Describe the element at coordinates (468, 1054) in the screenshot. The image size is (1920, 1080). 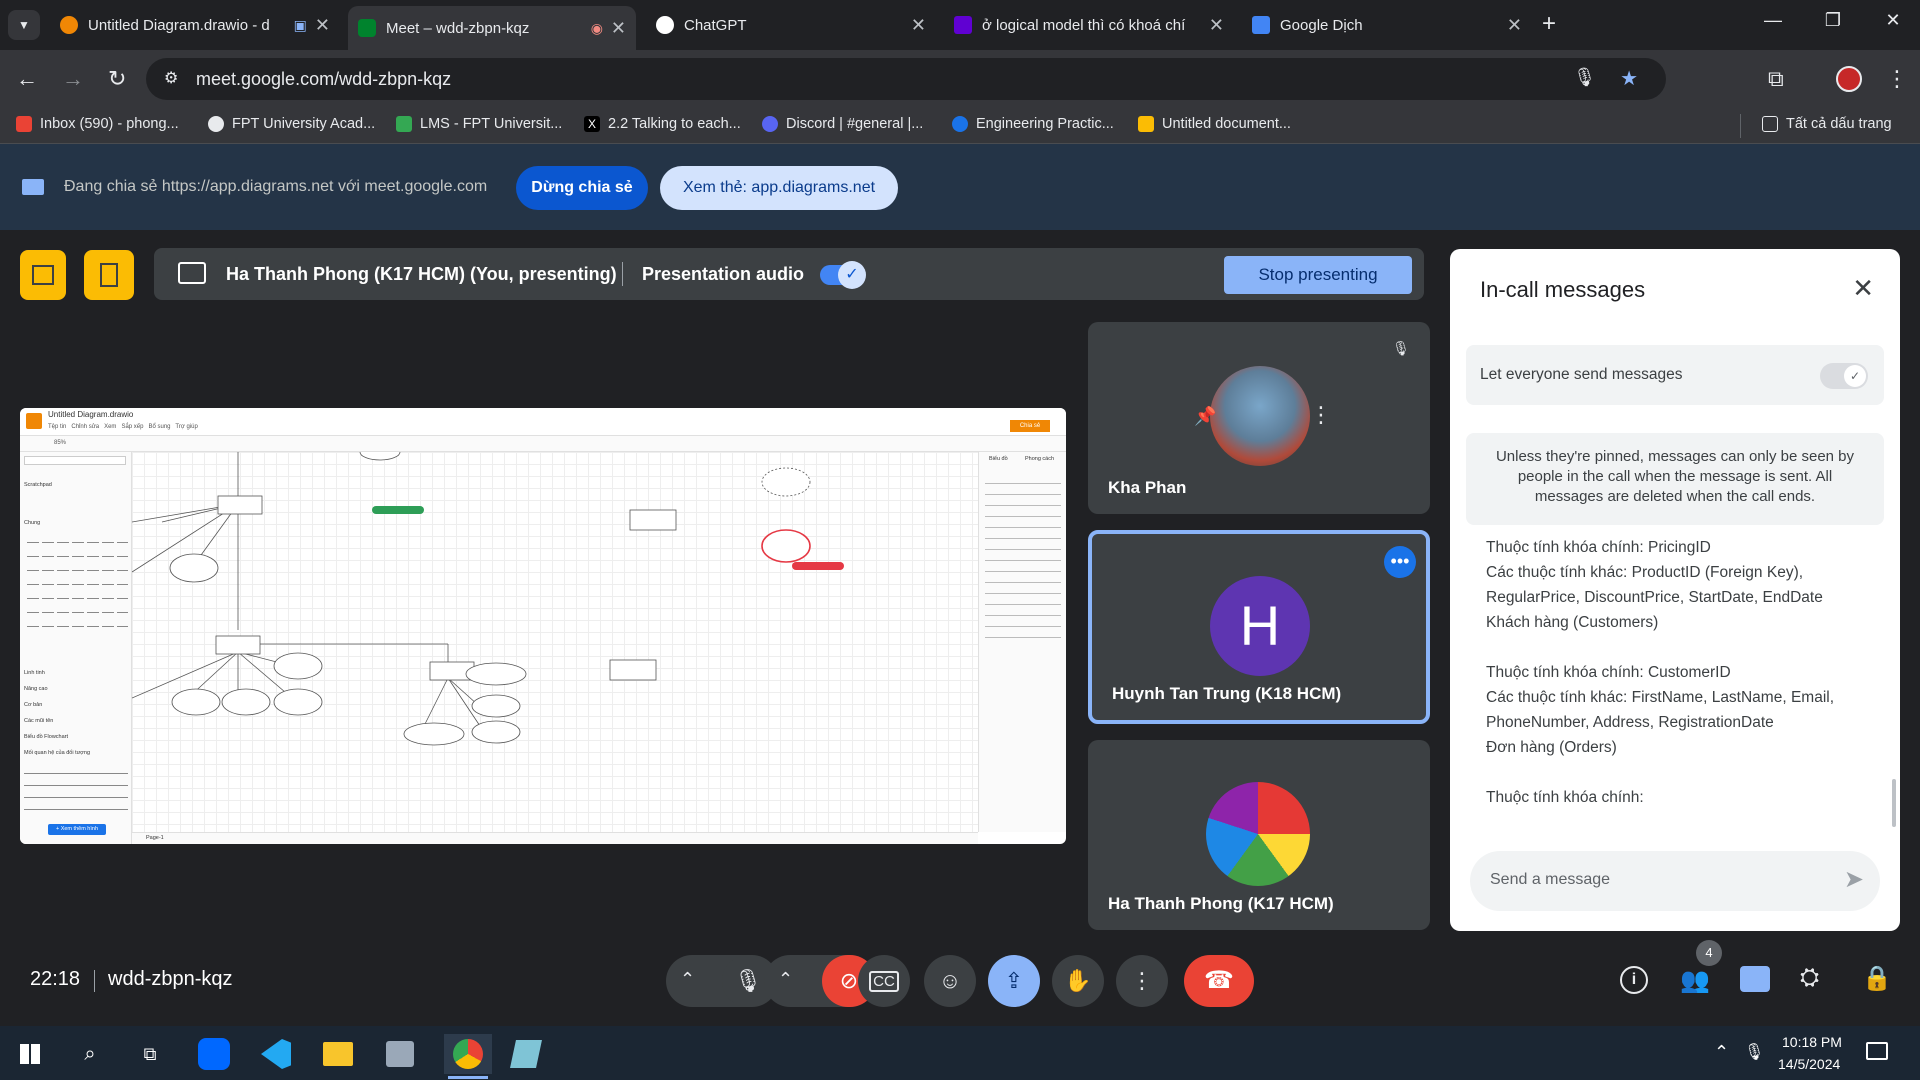
I see `taskbar-app-chrome` at that location.